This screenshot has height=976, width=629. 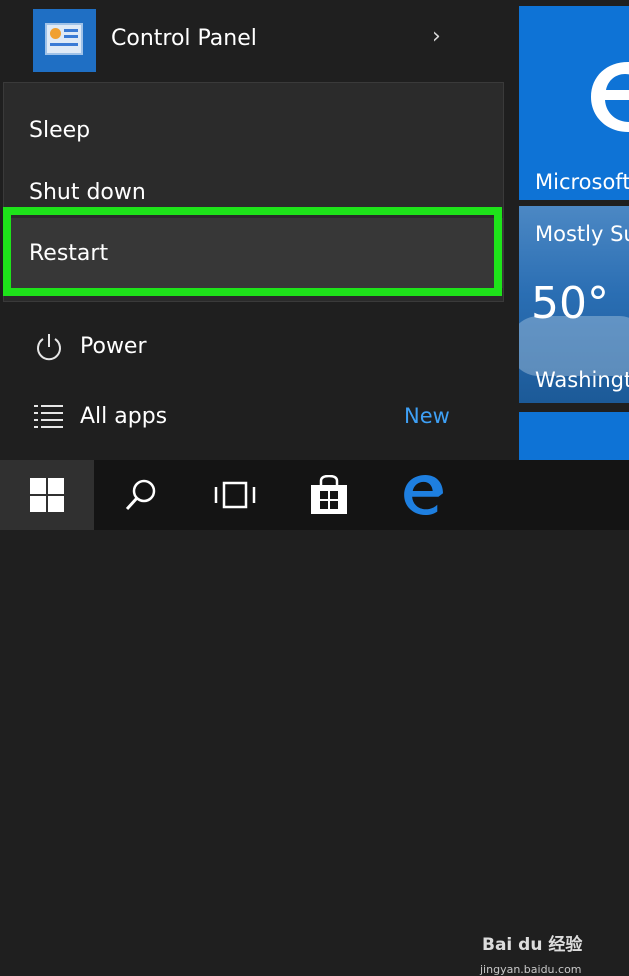 I want to click on weather-tile: Mostly Sunny 50° Washington, so click(x=574, y=304).